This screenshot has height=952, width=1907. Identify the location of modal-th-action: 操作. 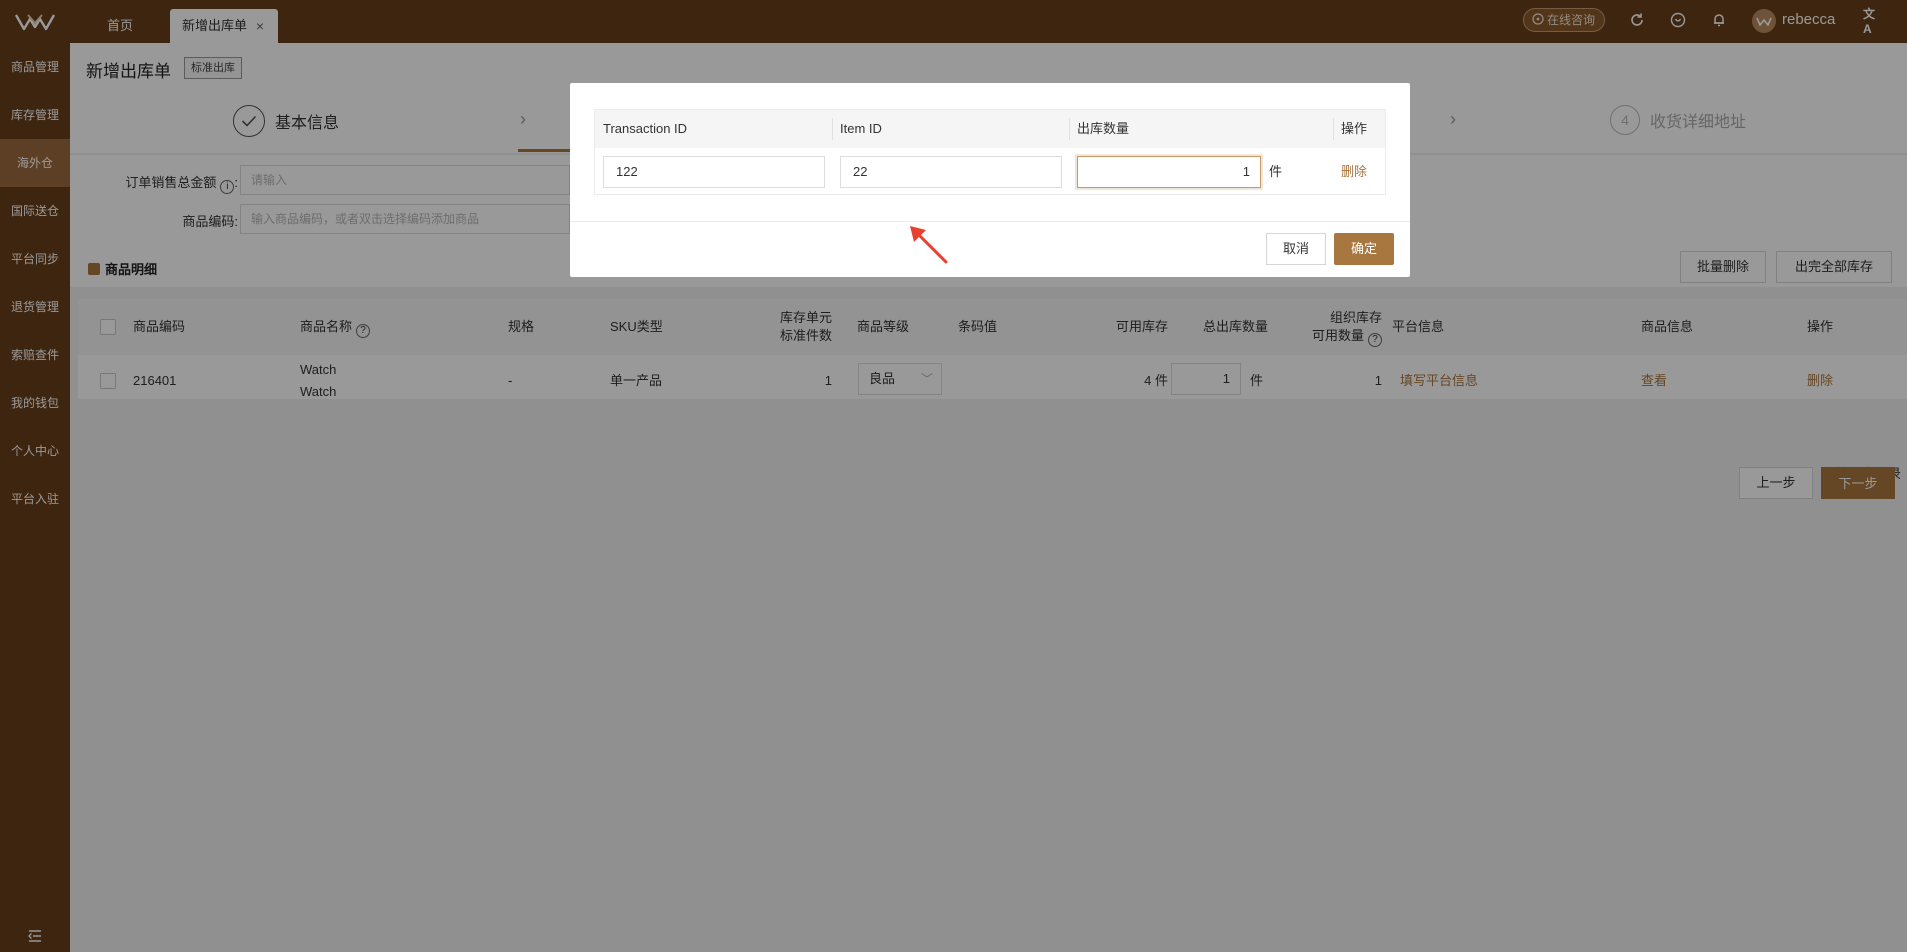
(1354, 128).